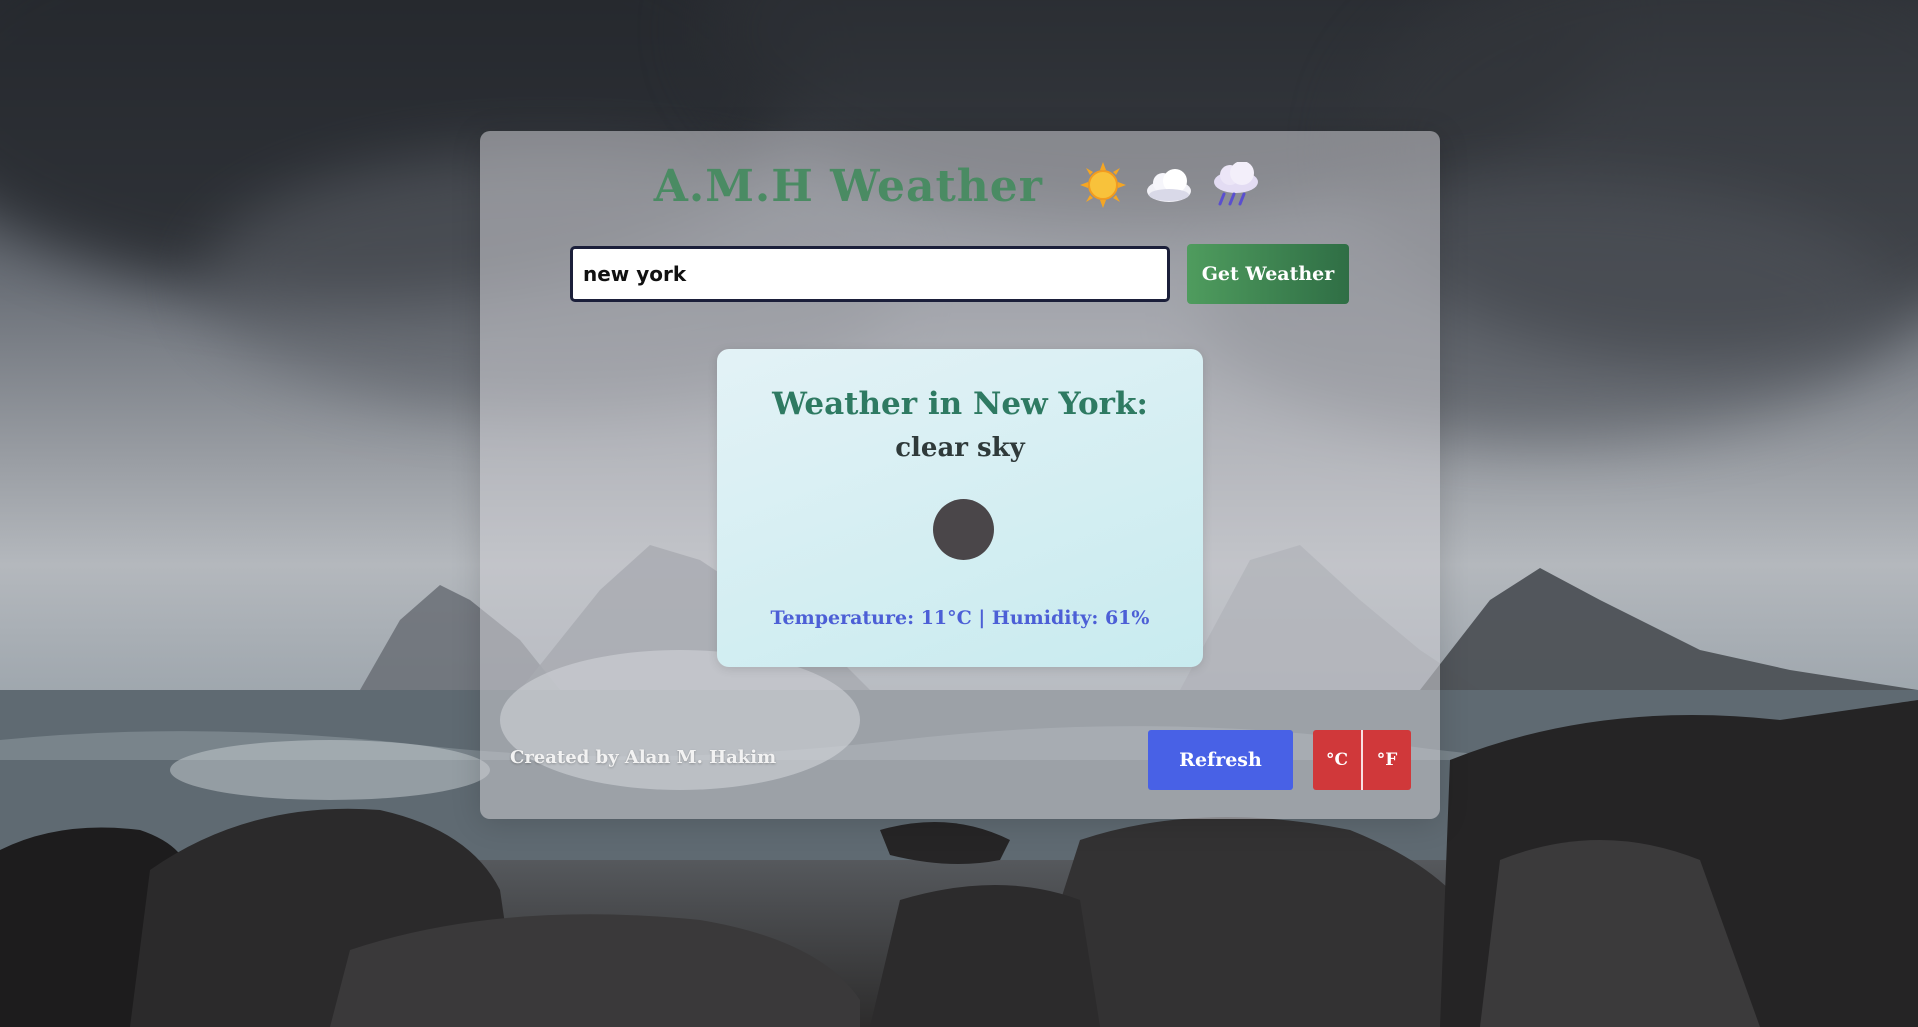 This screenshot has width=1918, height=1027. Describe the element at coordinates (1220, 760) in the screenshot. I see `refresh-button: Refresh` at that location.